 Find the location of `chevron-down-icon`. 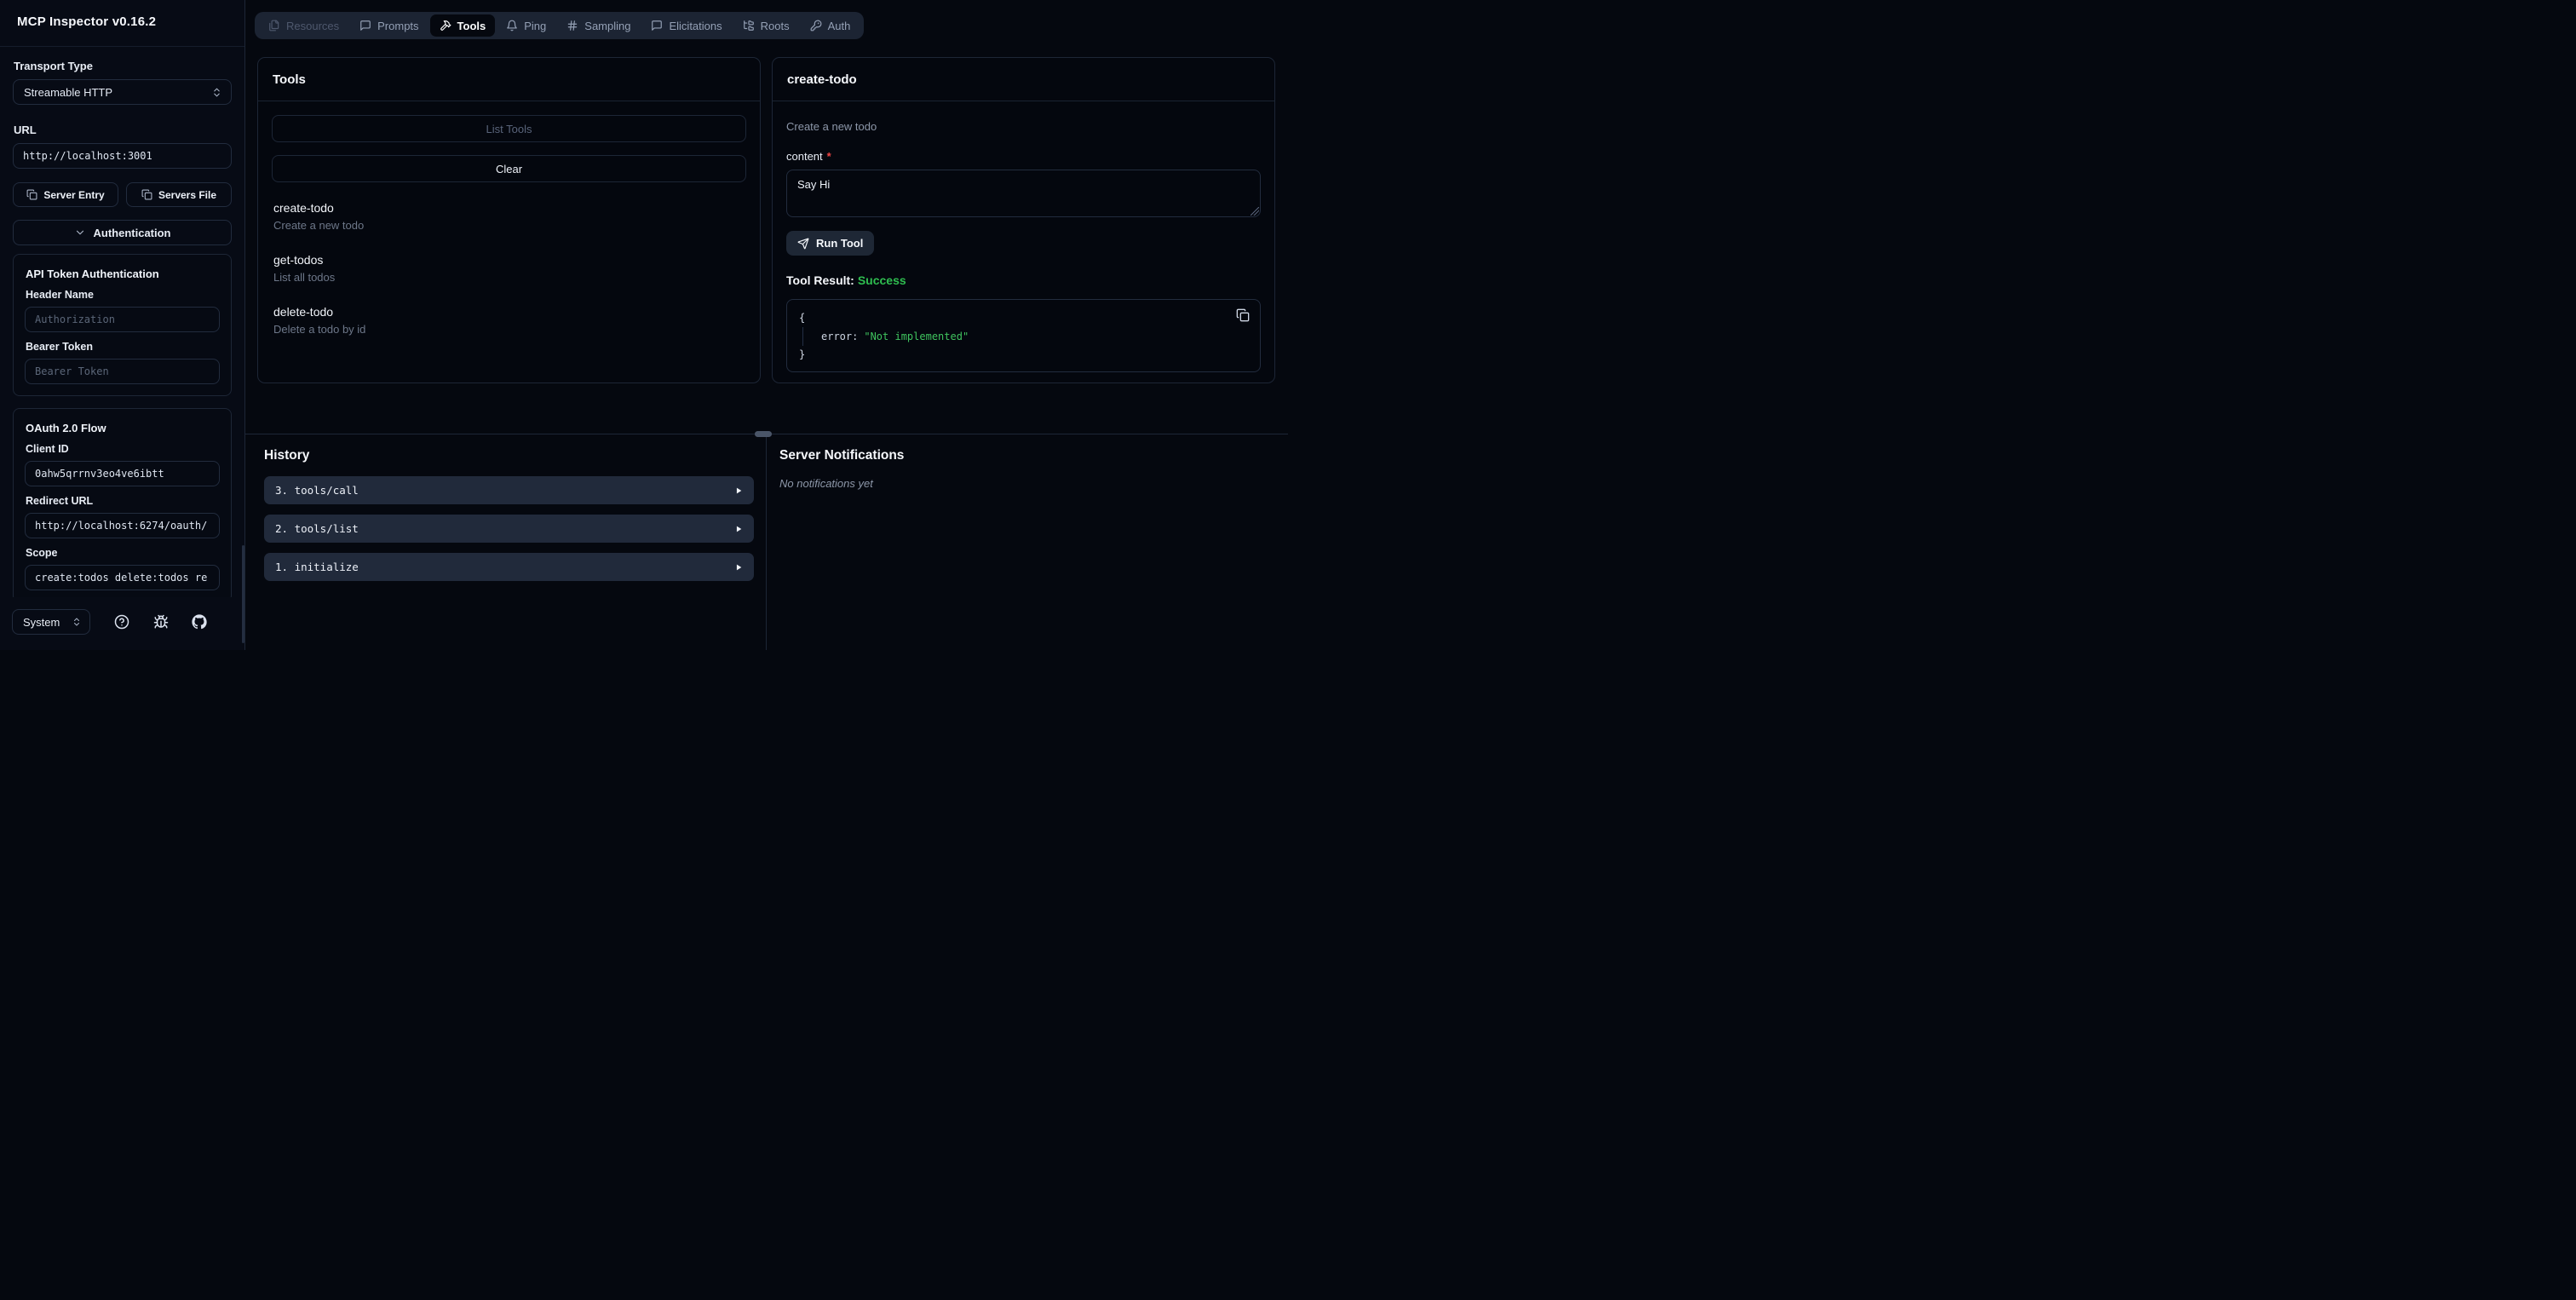

chevron-down-icon is located at coordinates (80, 233).